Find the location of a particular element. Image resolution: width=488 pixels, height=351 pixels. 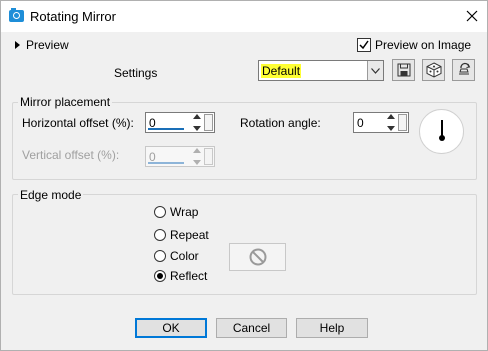

color-swatch-button is located at coordinates (257, 257).